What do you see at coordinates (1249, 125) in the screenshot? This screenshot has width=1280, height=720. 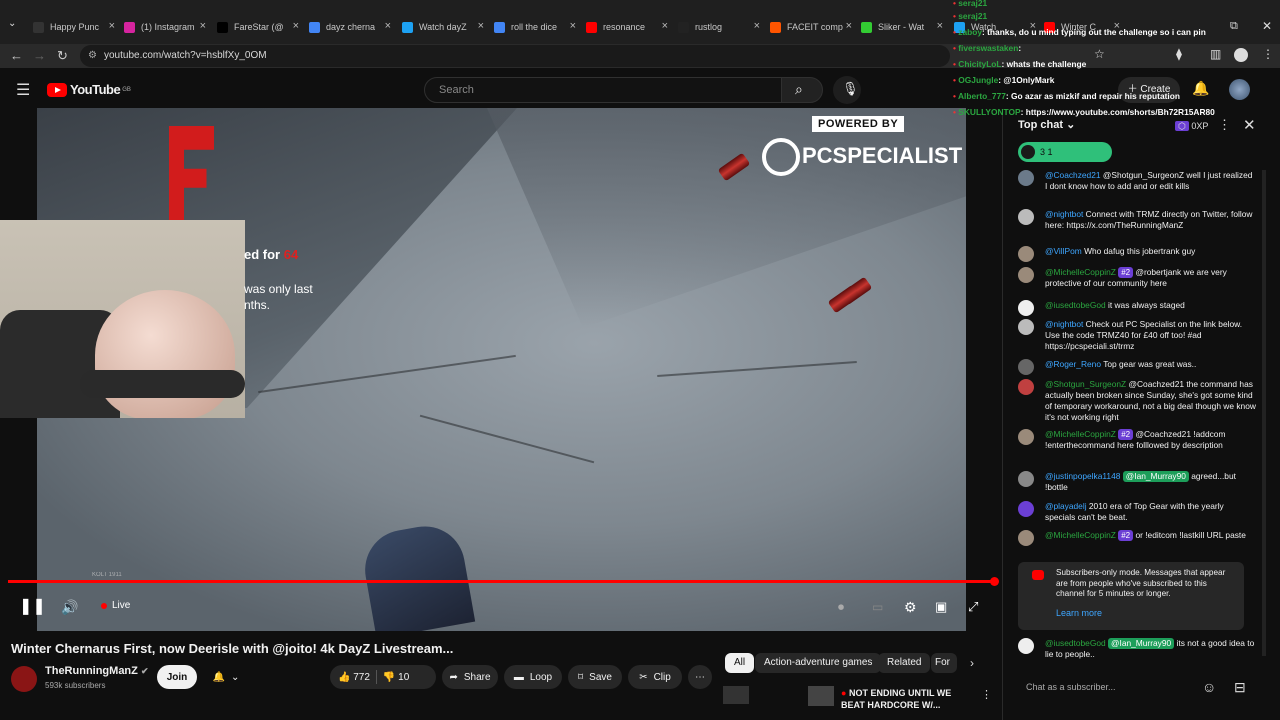 I see `close-chat-icon: ✕` at bounding box center [1249, 125].